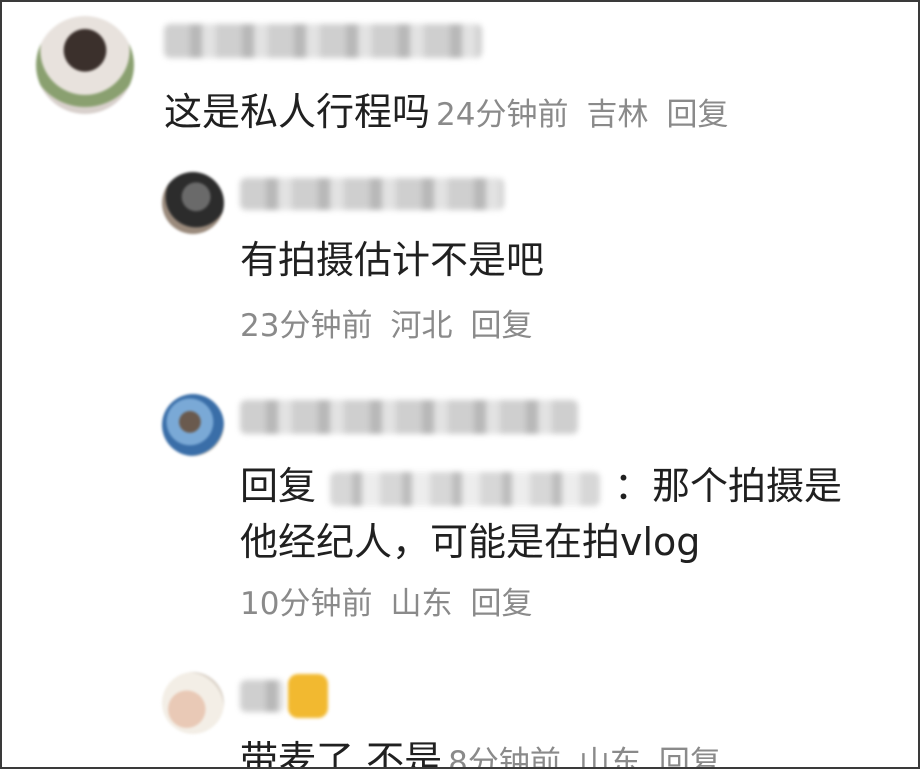  What do you see at coordinates (306, 326) in the screenshot?
I see `comment-time: 23分钟前` at bounding box center [306, 326].